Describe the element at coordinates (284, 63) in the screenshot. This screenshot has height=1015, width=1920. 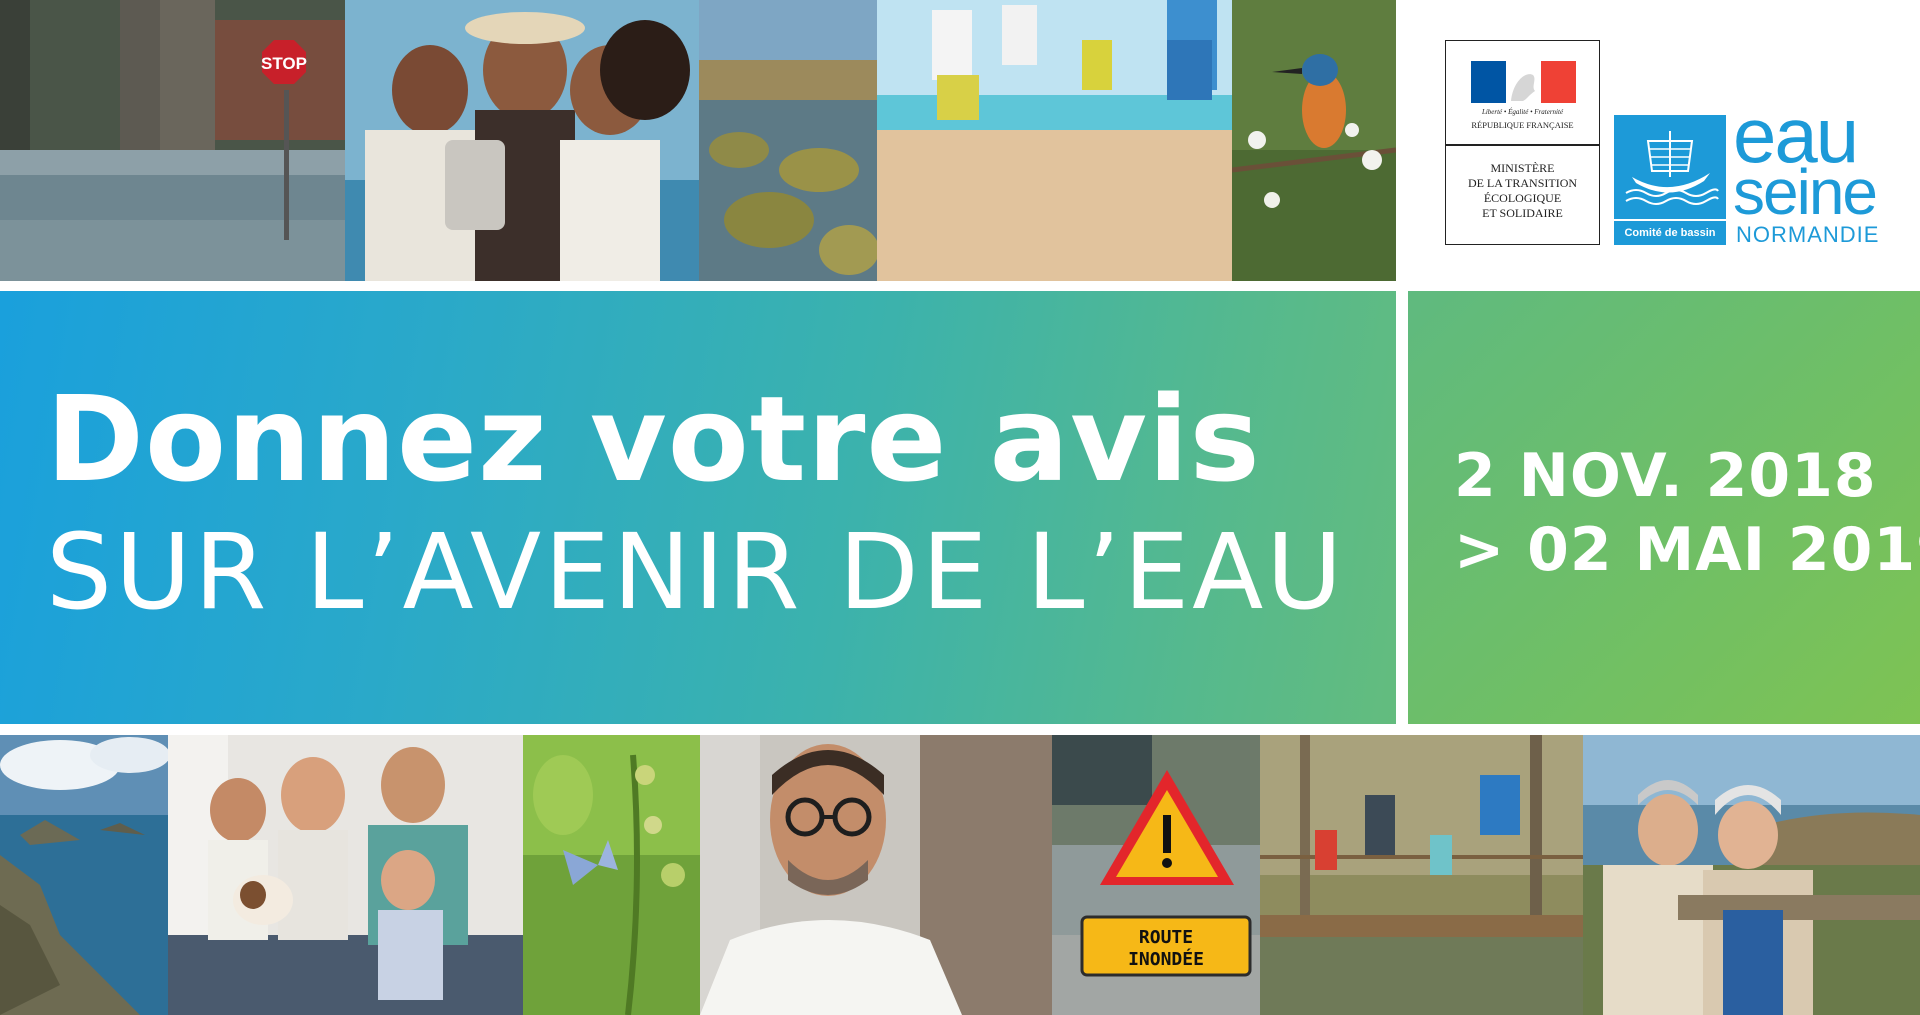
I see `stop-sign-text: STOP` at that location.